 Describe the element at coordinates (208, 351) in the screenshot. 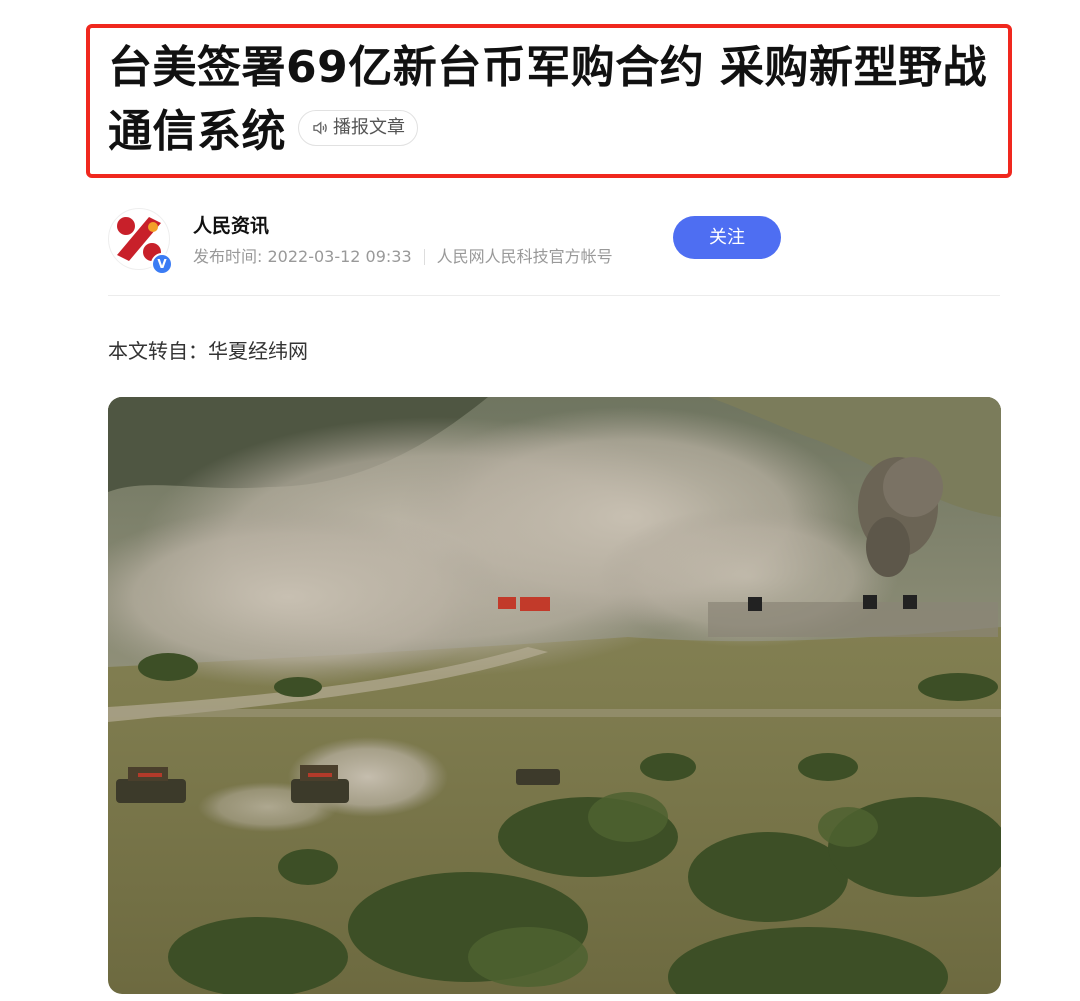

I see `source-line: 本文转自：华夏经纬网` at that location.